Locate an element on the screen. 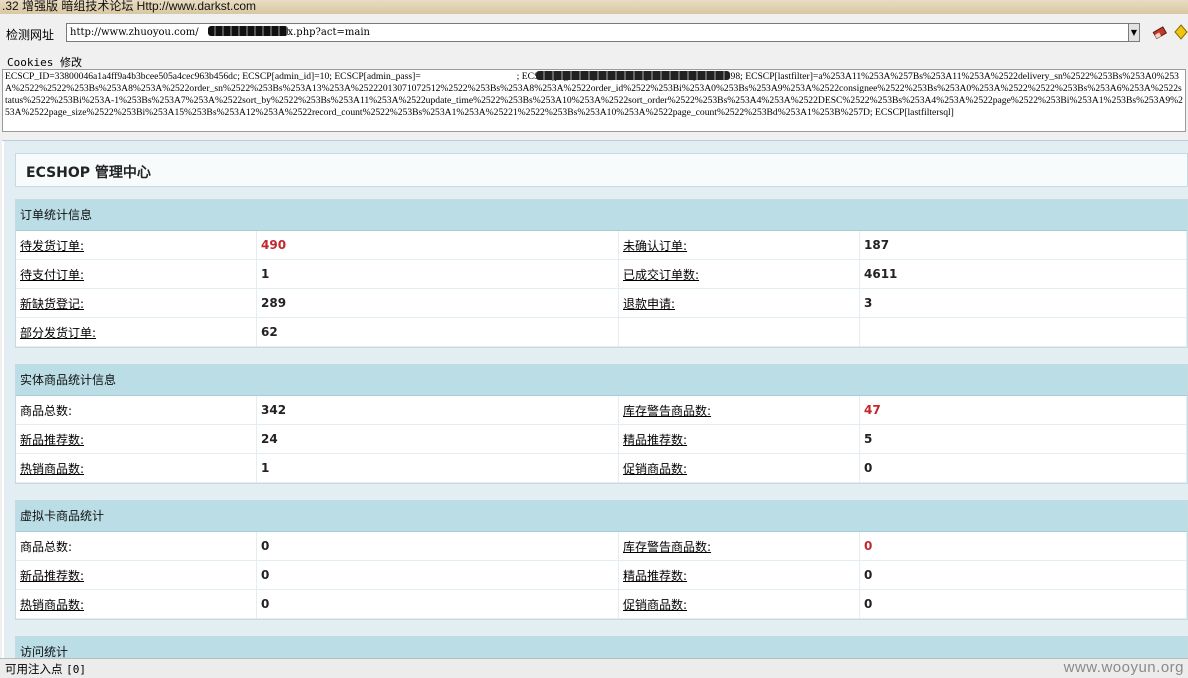 The image size is (1188, 678). injection-status: 可用注入点 [0] is located at coordinates (45, 669).